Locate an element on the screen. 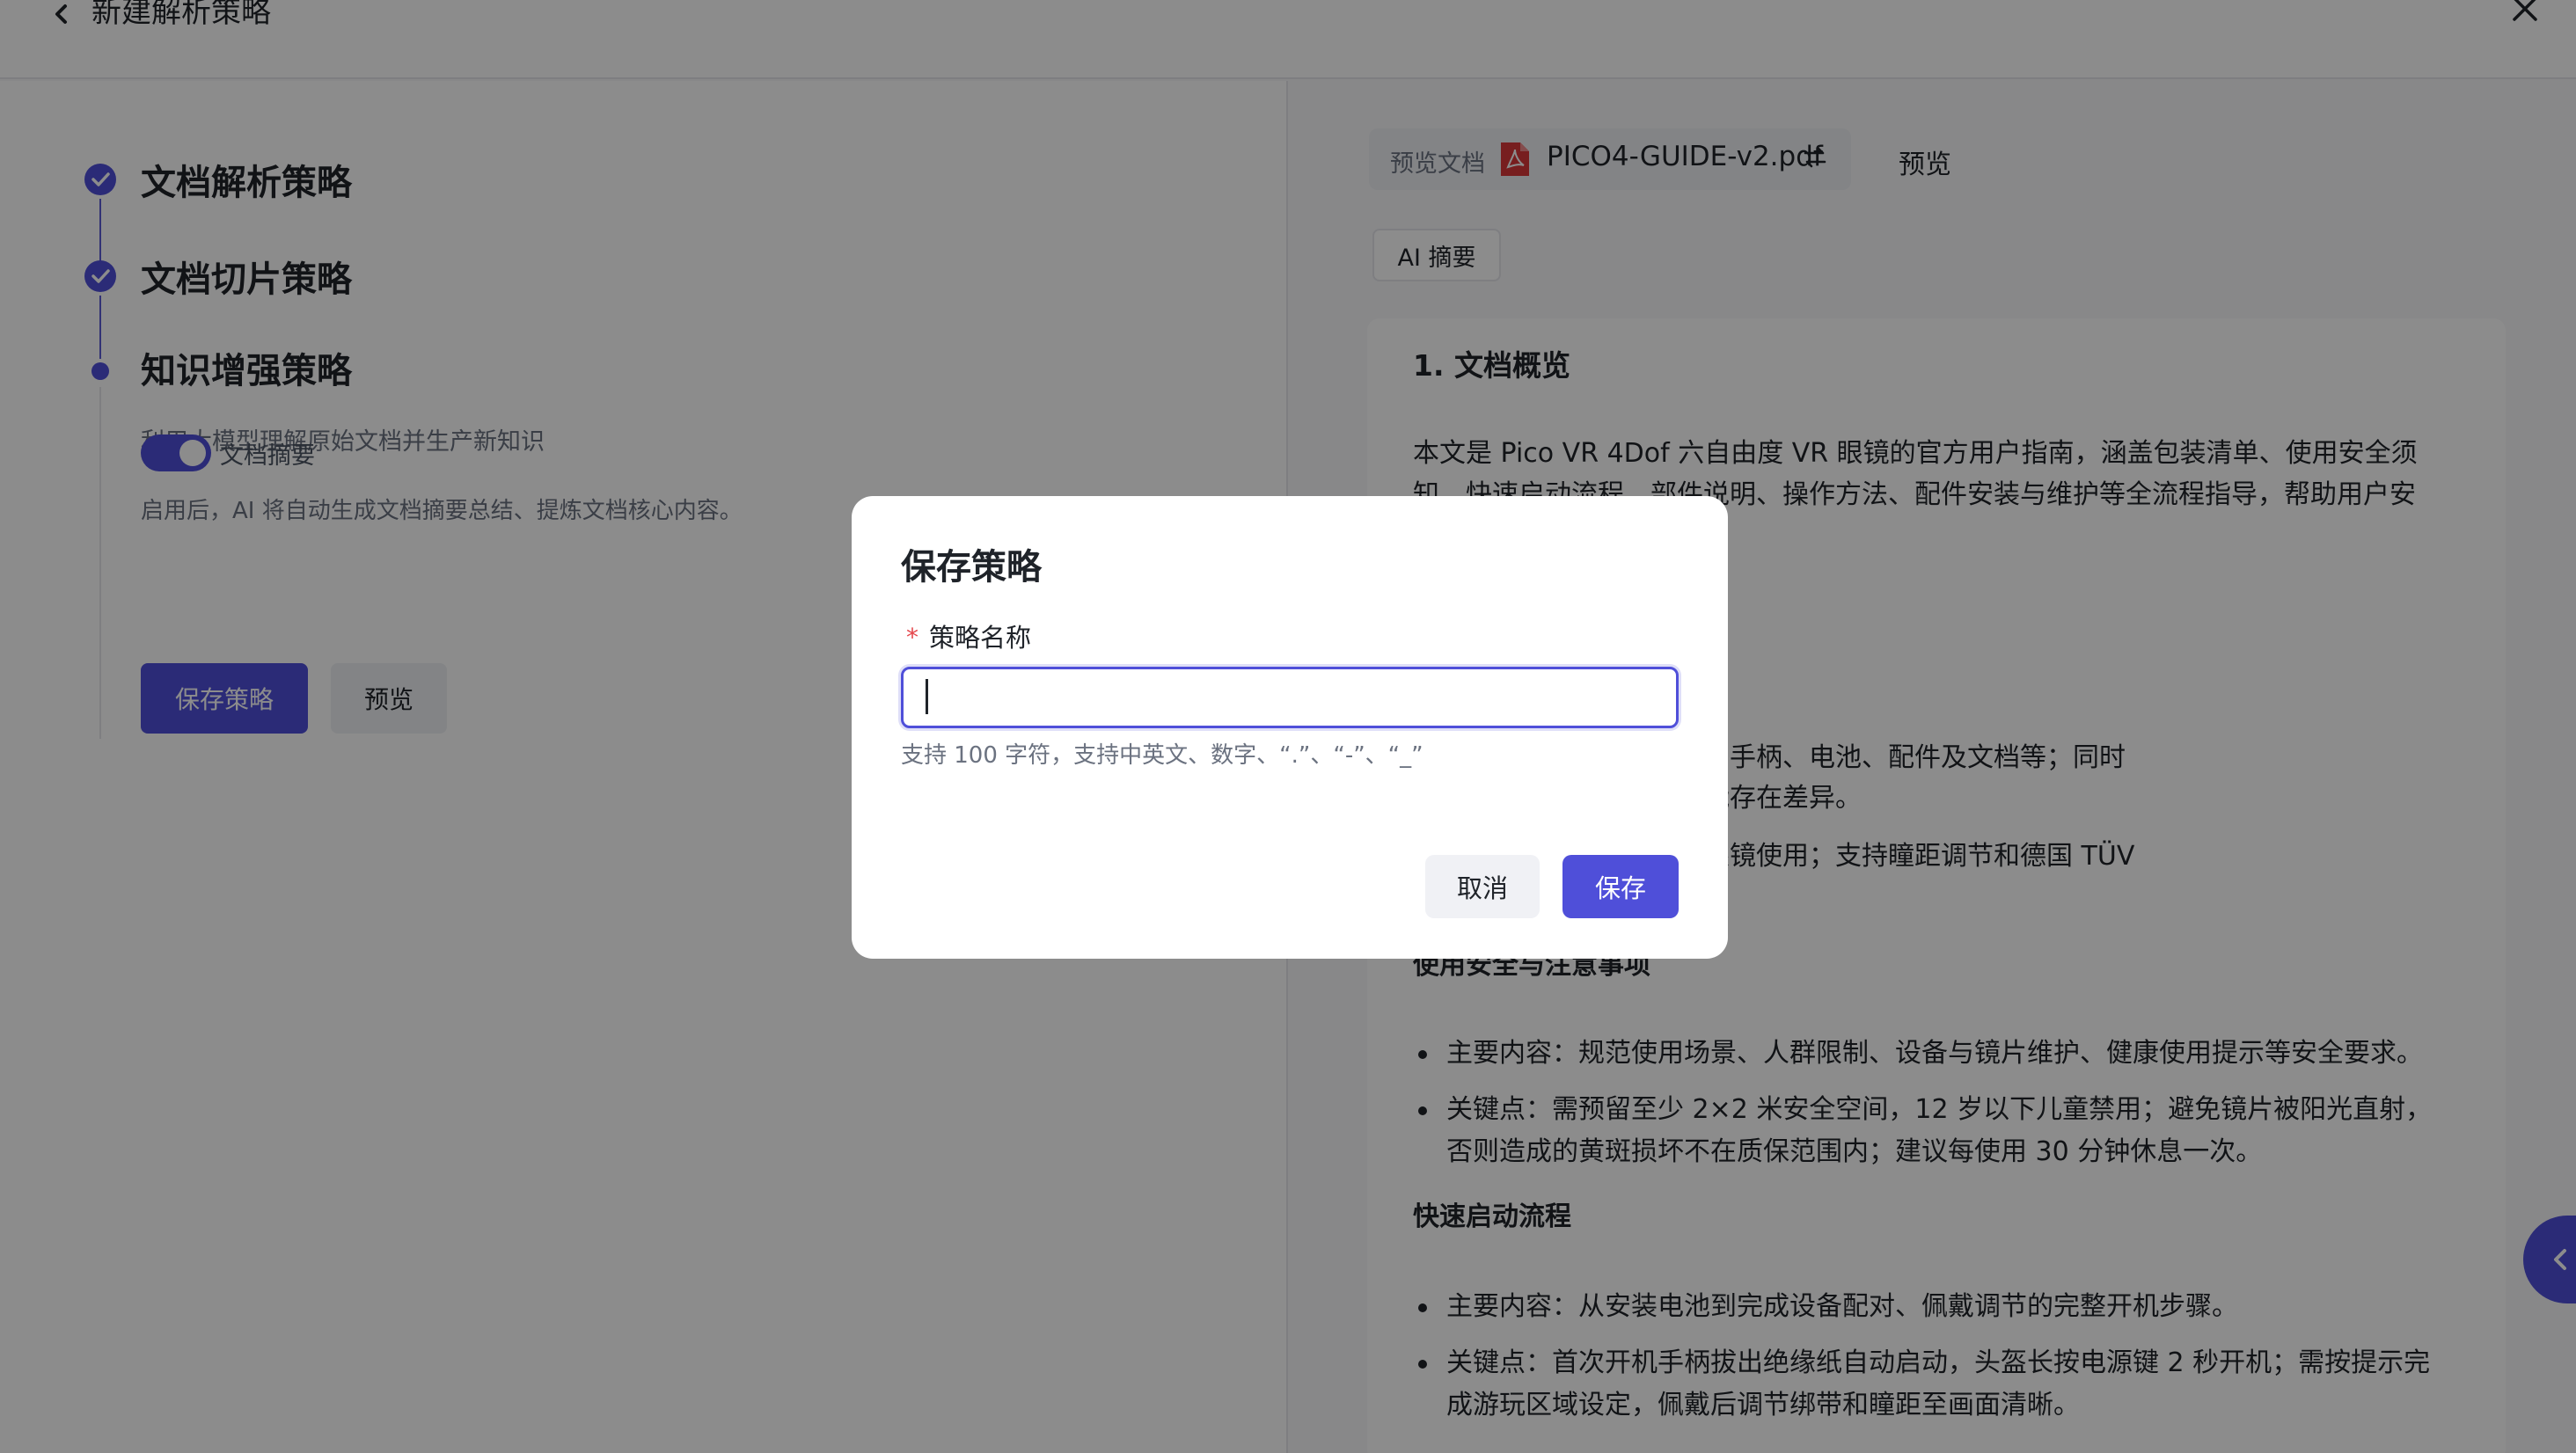  dialog-title: 保存策略 is located at coordinates (971, 567).